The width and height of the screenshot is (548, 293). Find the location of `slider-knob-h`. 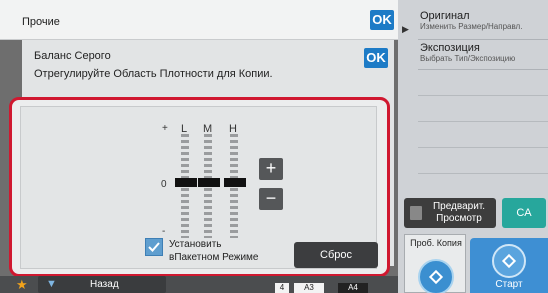

slider-knob-h is located at coordinates (235, 182).